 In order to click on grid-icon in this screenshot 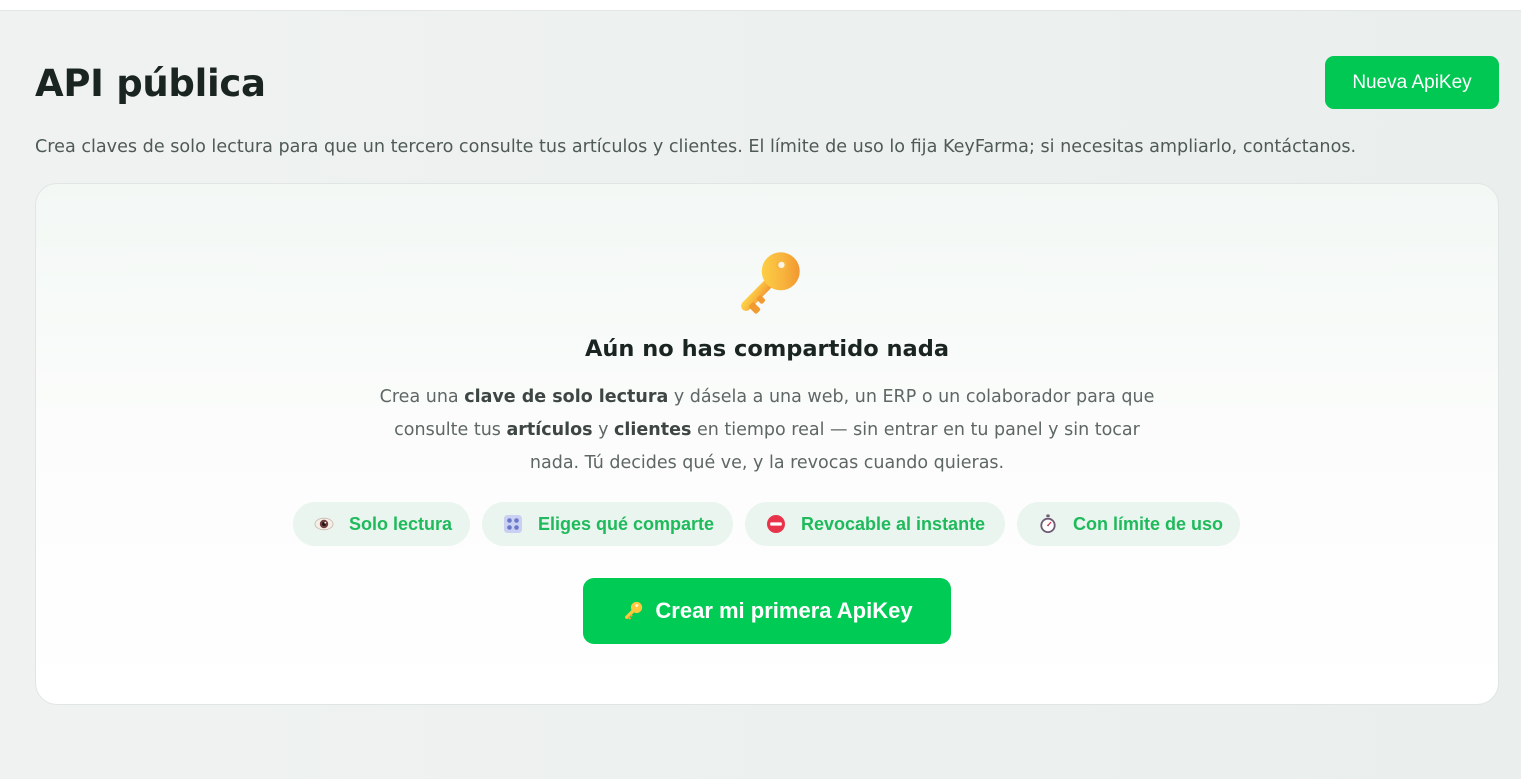, I will do `click(513, 524)`.